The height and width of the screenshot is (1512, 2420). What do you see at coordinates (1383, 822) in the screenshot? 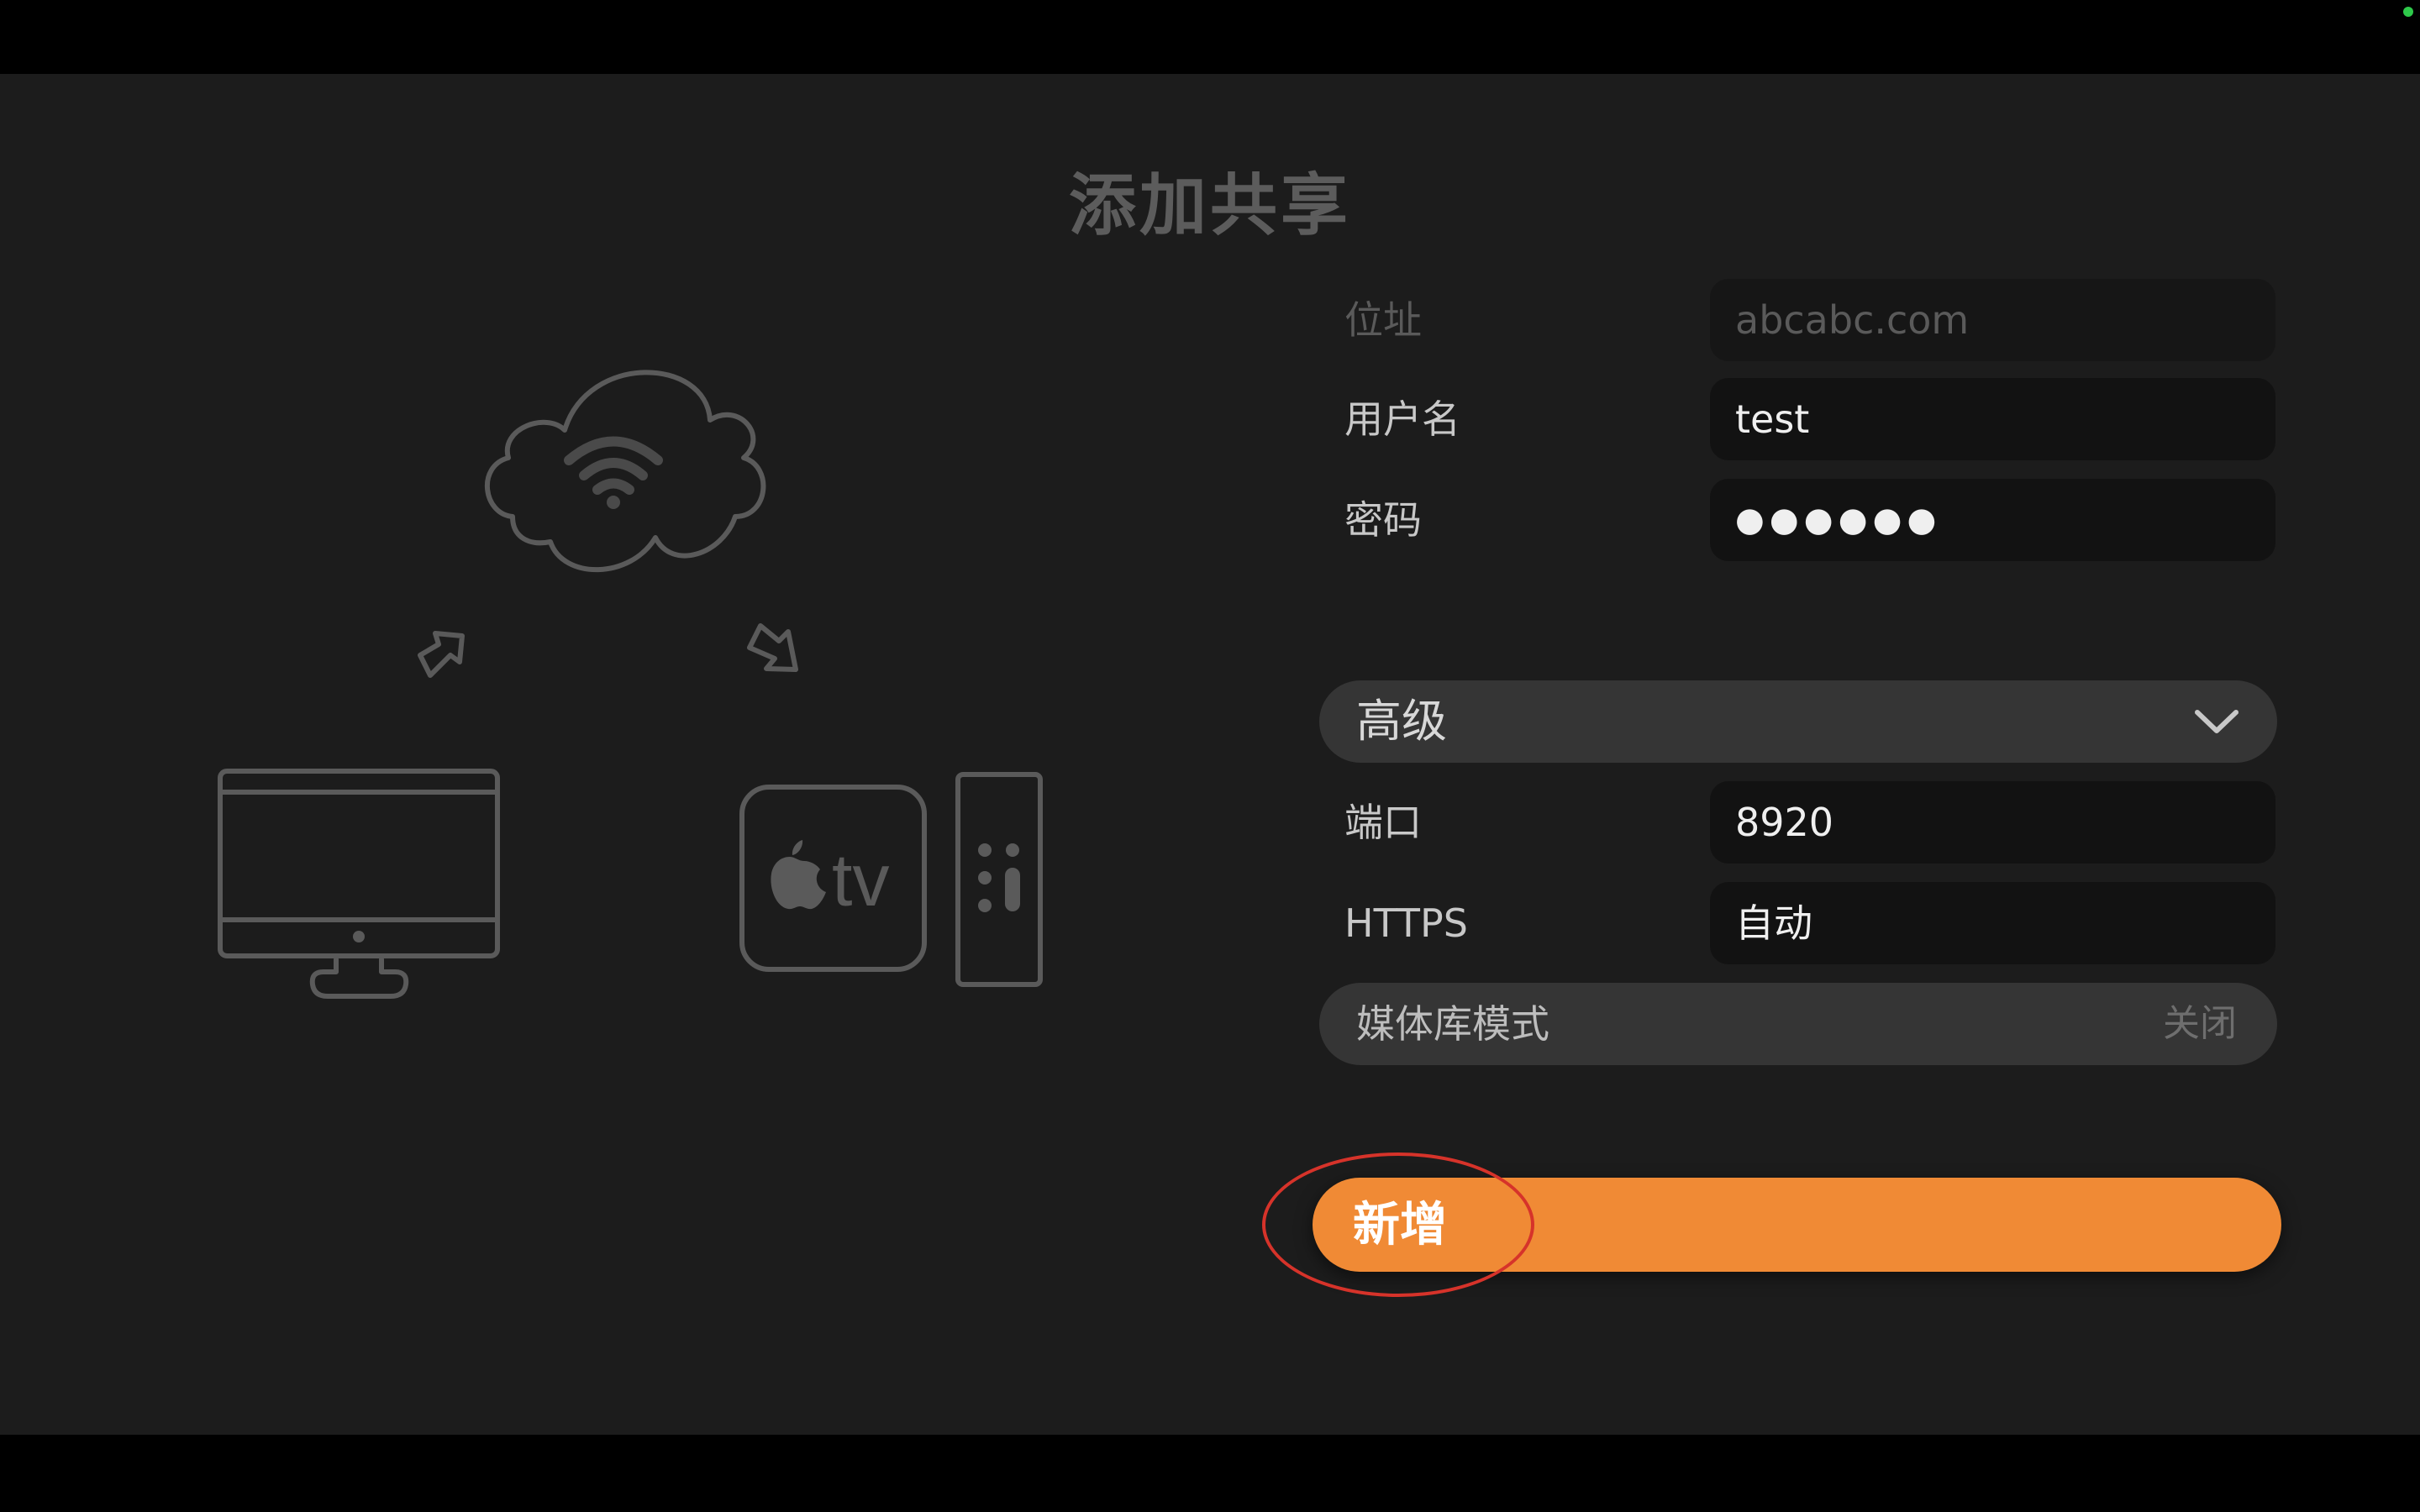
I see `port-label: 端口` at bounding box center [1383, 822].